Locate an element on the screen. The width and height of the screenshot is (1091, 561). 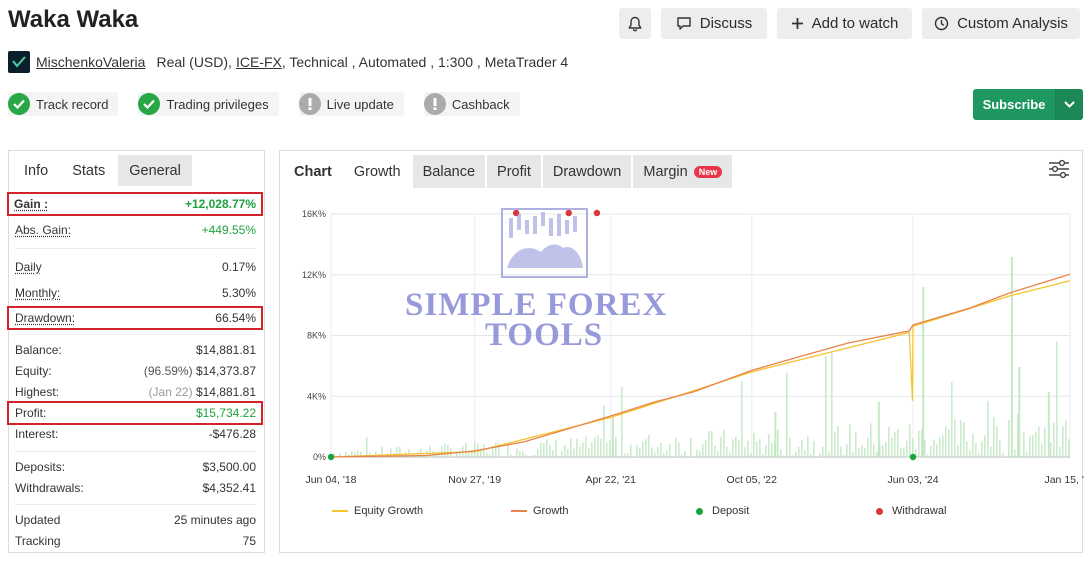
drawdown-label: Drawdown: is located at coordinates (45, 318).